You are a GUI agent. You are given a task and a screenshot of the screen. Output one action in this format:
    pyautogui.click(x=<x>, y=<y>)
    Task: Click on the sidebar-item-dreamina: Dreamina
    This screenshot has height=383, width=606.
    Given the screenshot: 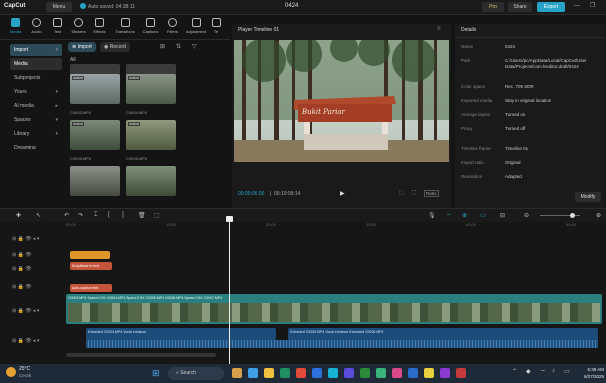 What is the action you would take?
    pyautogui.click(x=36, y=148)
    